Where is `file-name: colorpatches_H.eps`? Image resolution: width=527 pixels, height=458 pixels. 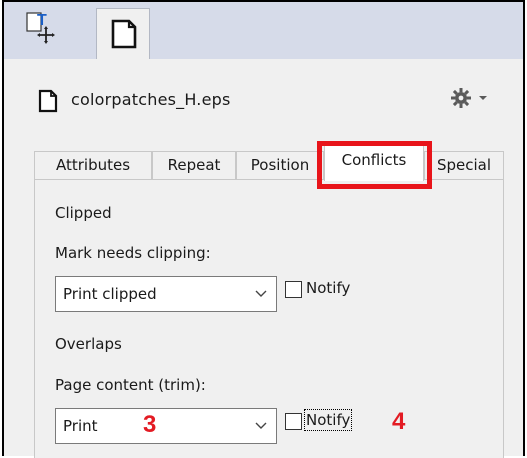 file-name: colorpatches_H.eps is located at coordinates (151, 99).